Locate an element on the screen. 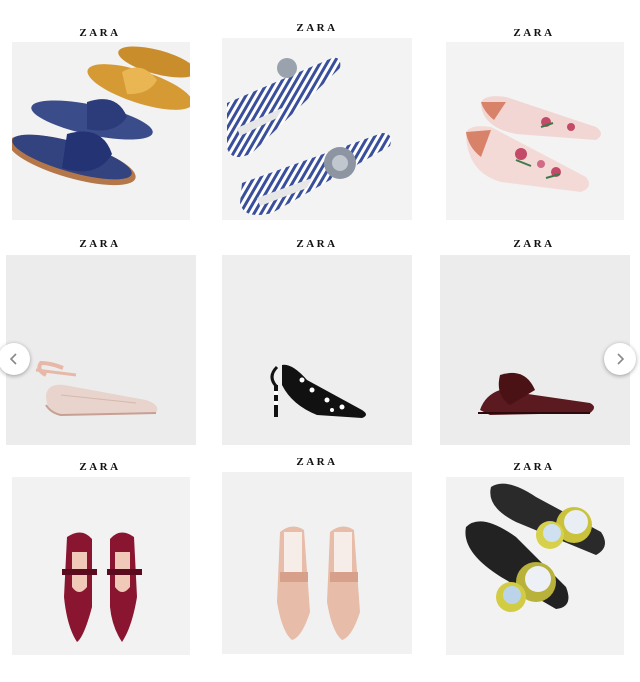 Image resolution: width=640 pixels, height=682 pixels. lace-flats-image is located at coordinates (101, 350).